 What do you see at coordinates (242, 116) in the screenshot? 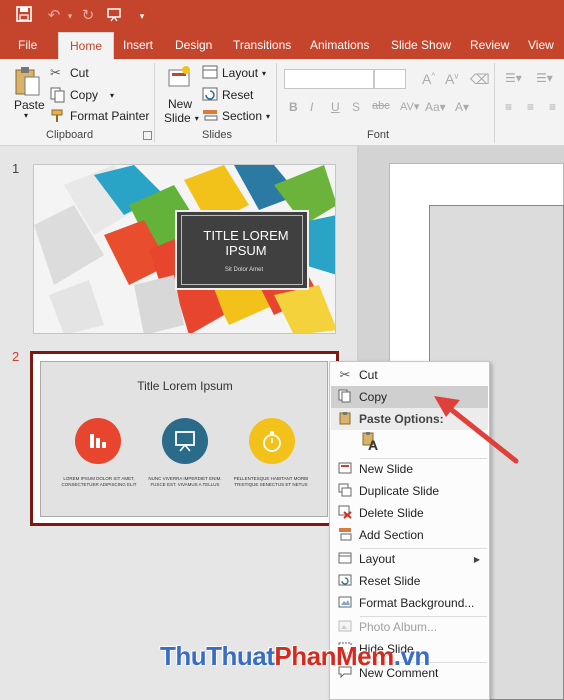
I see `section-label: Section` at bounding box center [242, 116].